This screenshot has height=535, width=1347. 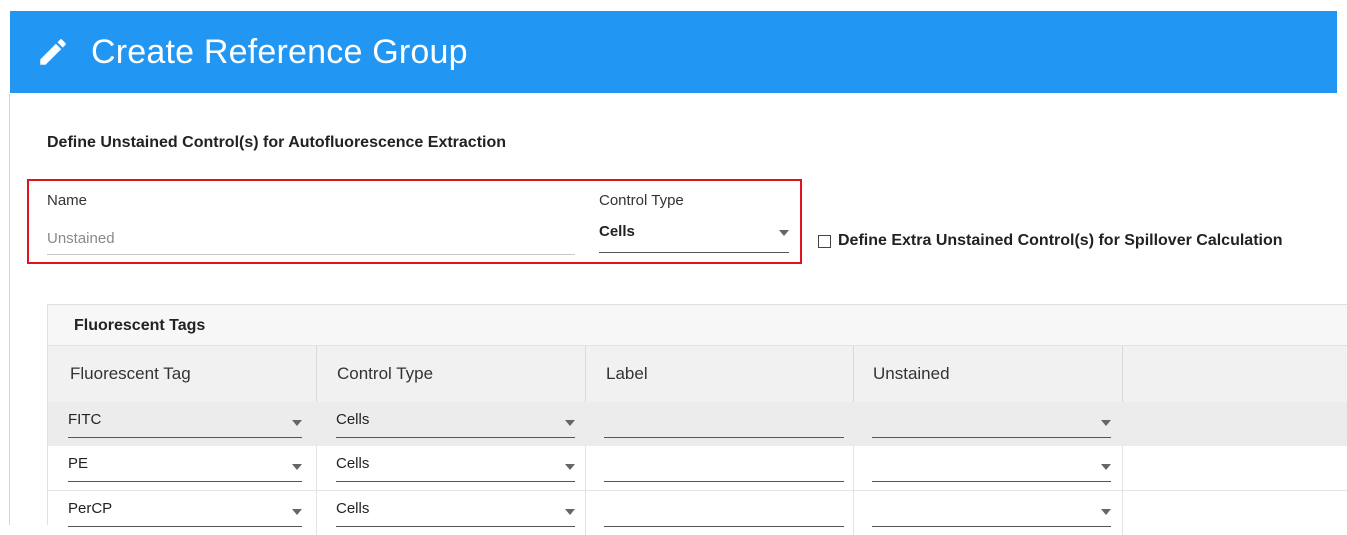 I want to click on table-row: PE Cells, so click(x=697, y=468).